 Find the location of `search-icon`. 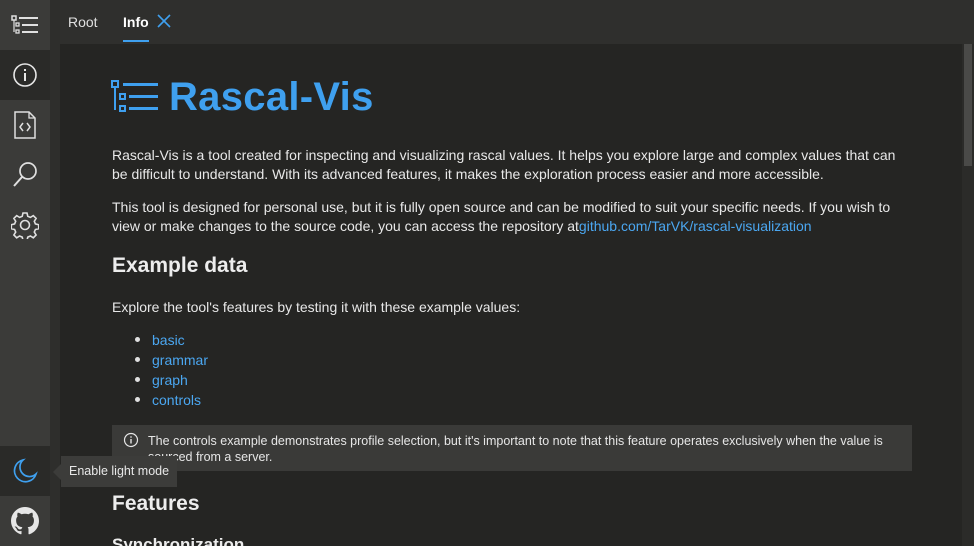

search-icon is located at coordinates (25, 174).